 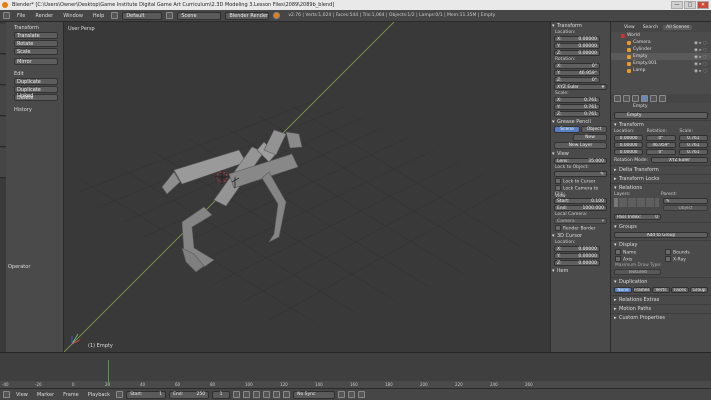 What do you see at coordinates (580, 228) in the screenshot?
I see `render-border-checkbox: Render Border` at bounding box center [580, 228].